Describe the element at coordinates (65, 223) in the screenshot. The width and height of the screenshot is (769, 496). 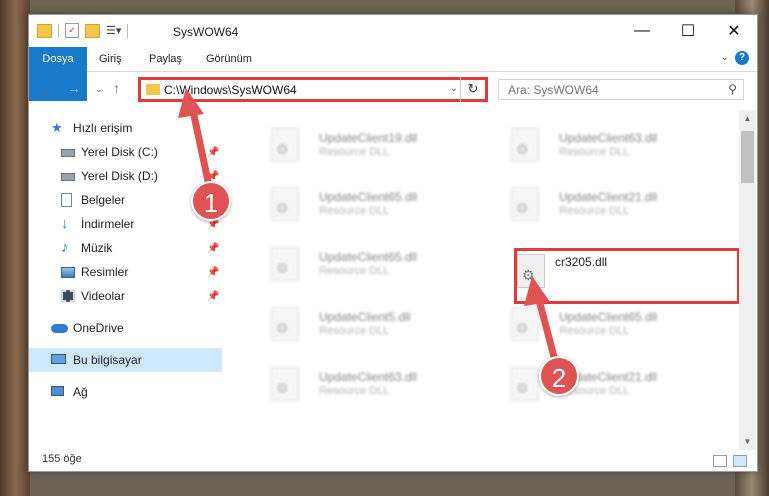
I see `download-icon: ↓` at that location.